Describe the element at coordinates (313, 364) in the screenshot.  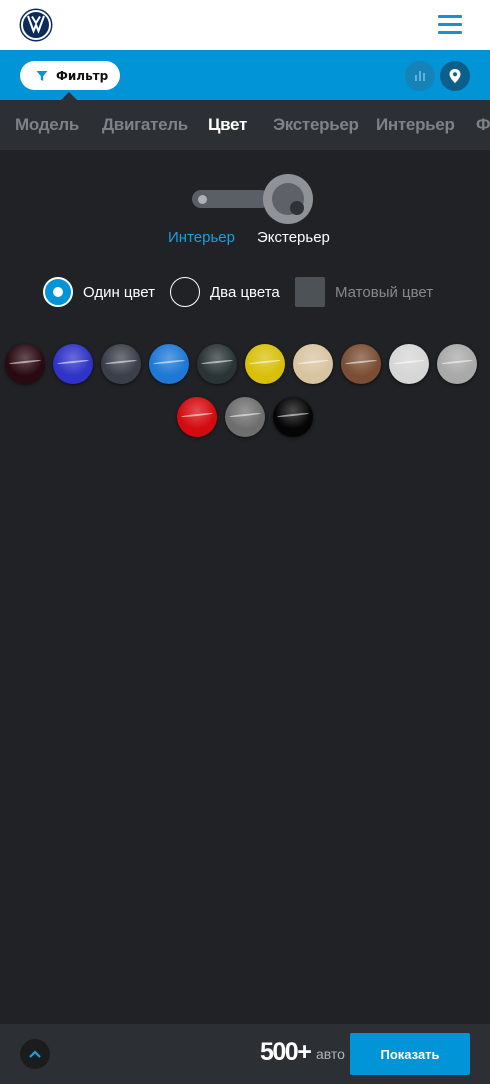
I see `color-swatch-beige` at that location.